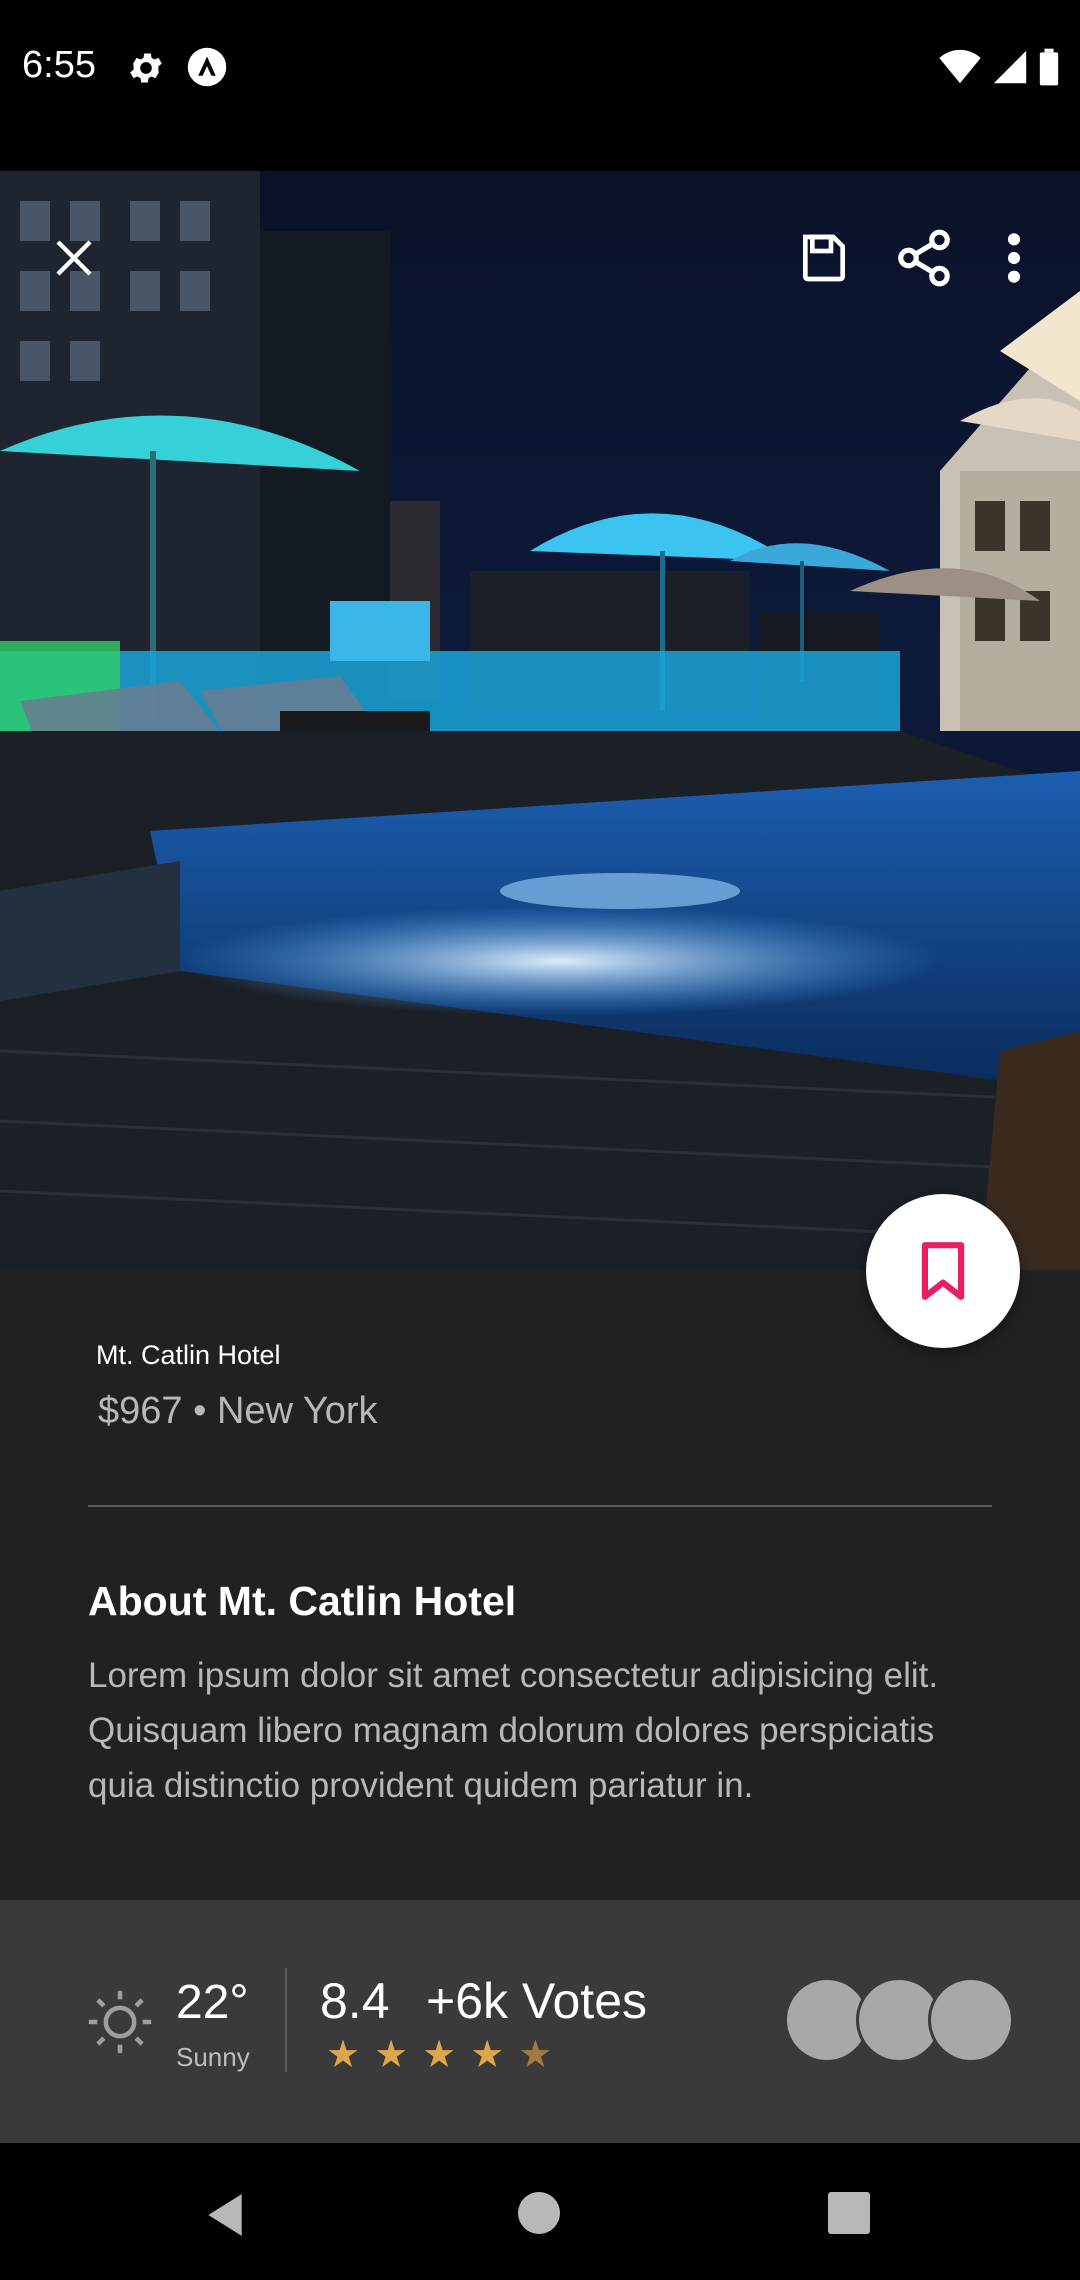  I want to click on cell-signal-icon, so click(1010, 67).